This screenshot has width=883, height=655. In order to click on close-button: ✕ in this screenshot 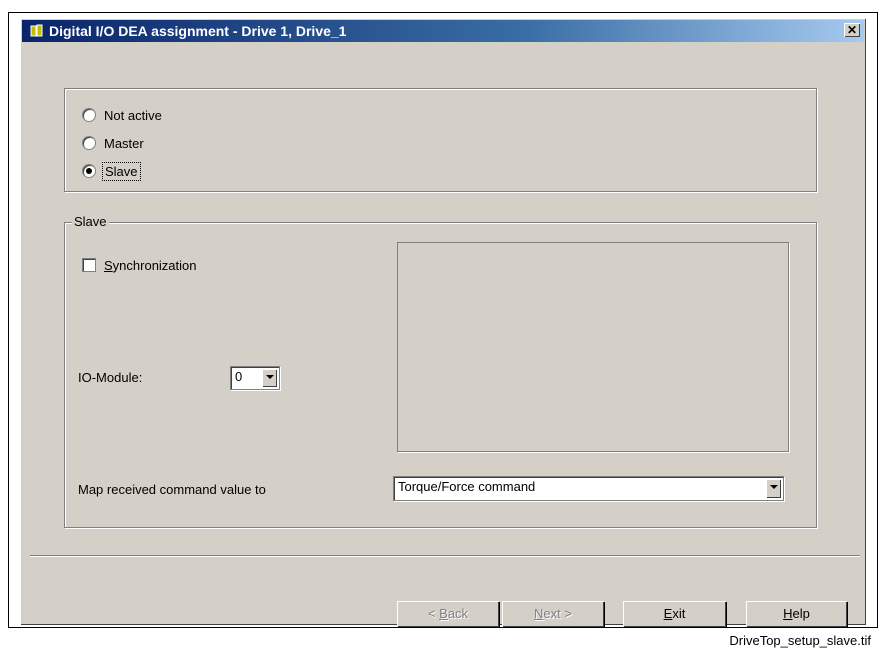, I will do `click(852, 30)`.